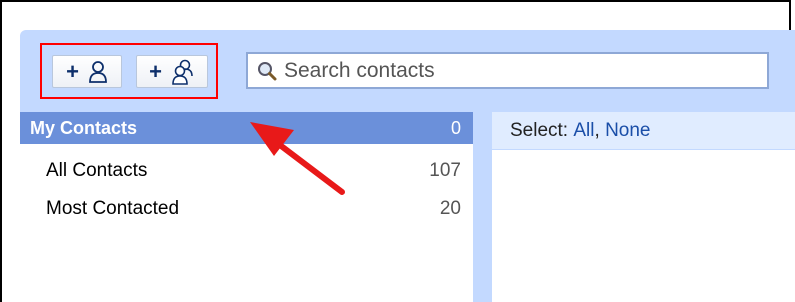  What do you see at coordinates (627, 131) in the screenshot?
I see `select-none-link: None` at bounding box center [627, 131].